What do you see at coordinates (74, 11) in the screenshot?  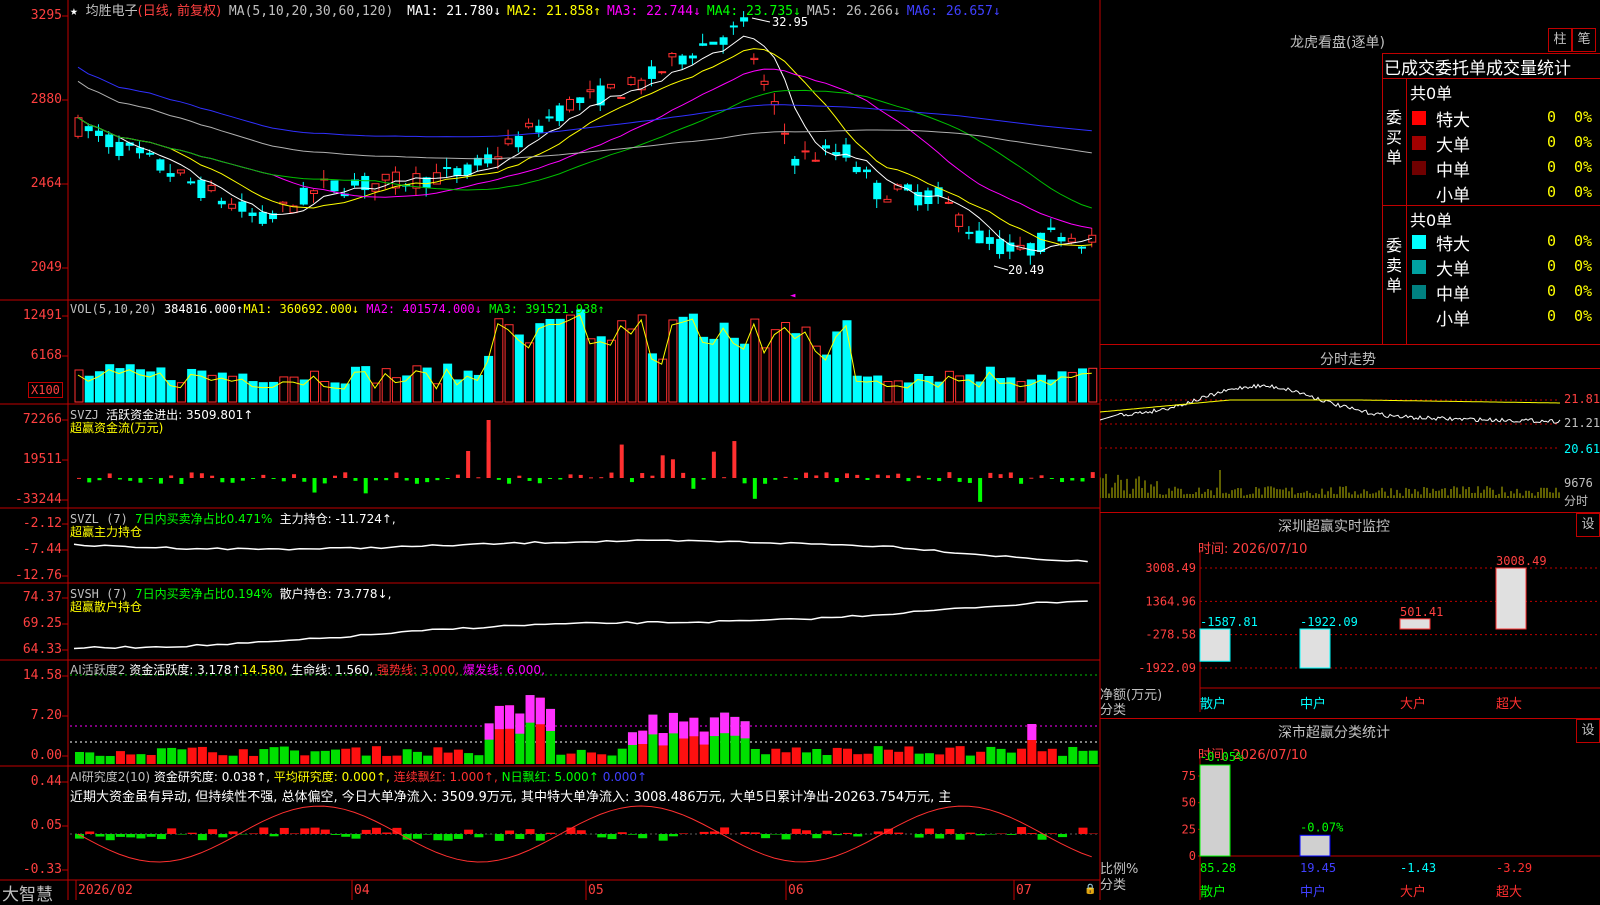 I see `star-icon: ★` at bounding box center [74, 11].